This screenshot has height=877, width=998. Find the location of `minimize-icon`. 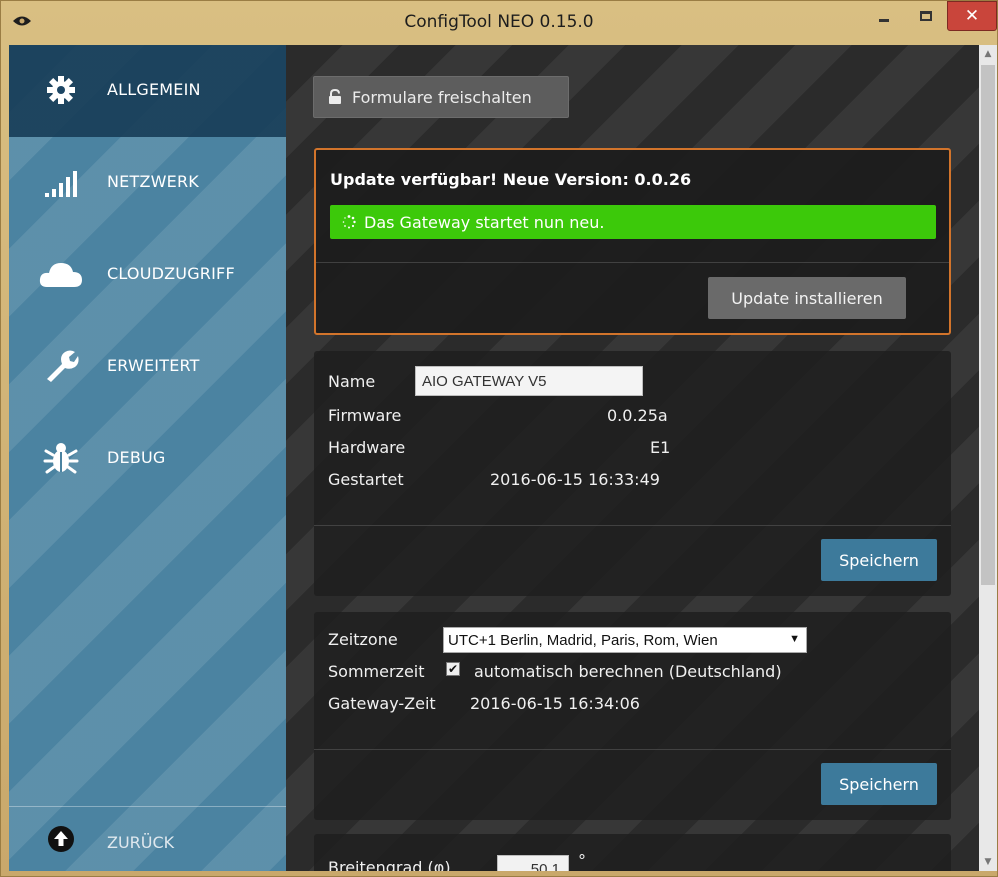

minimize-icon is located at coordinates (884, 20).